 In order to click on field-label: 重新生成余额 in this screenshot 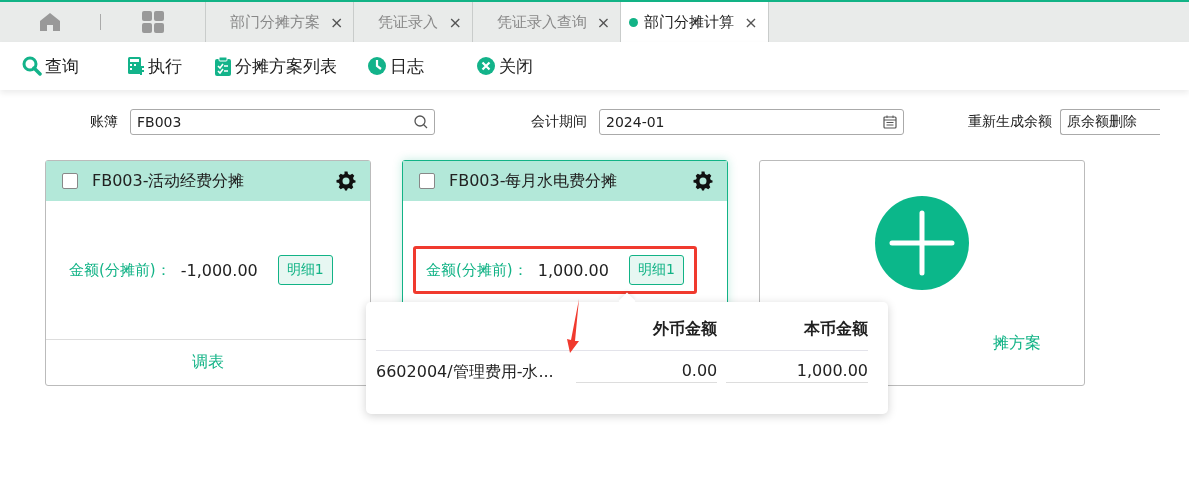, I will do `click(1010, 122)`.